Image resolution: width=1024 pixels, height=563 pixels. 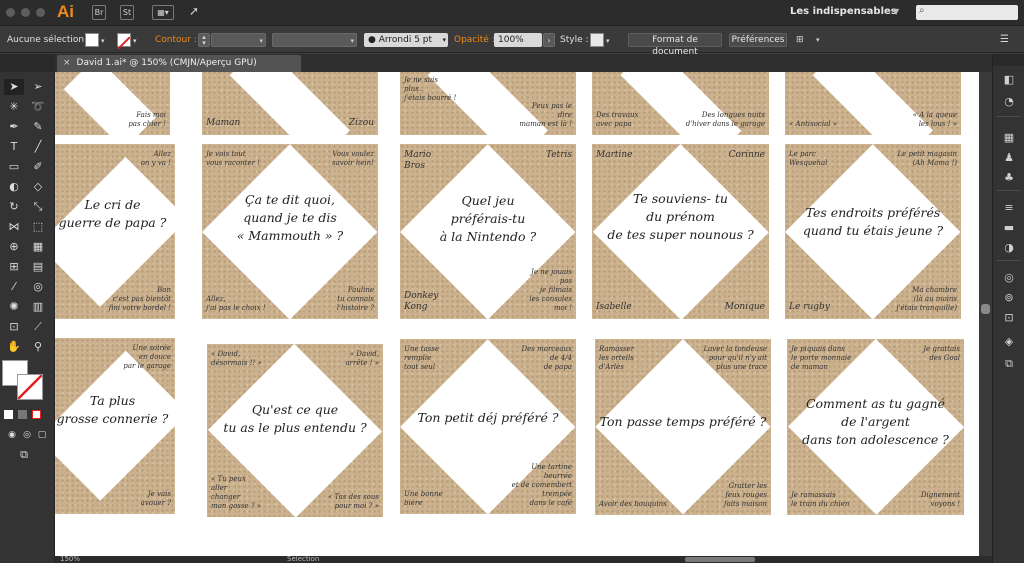 I want to click on width-tool-icon: ⋈, so click(x=14, y=227).